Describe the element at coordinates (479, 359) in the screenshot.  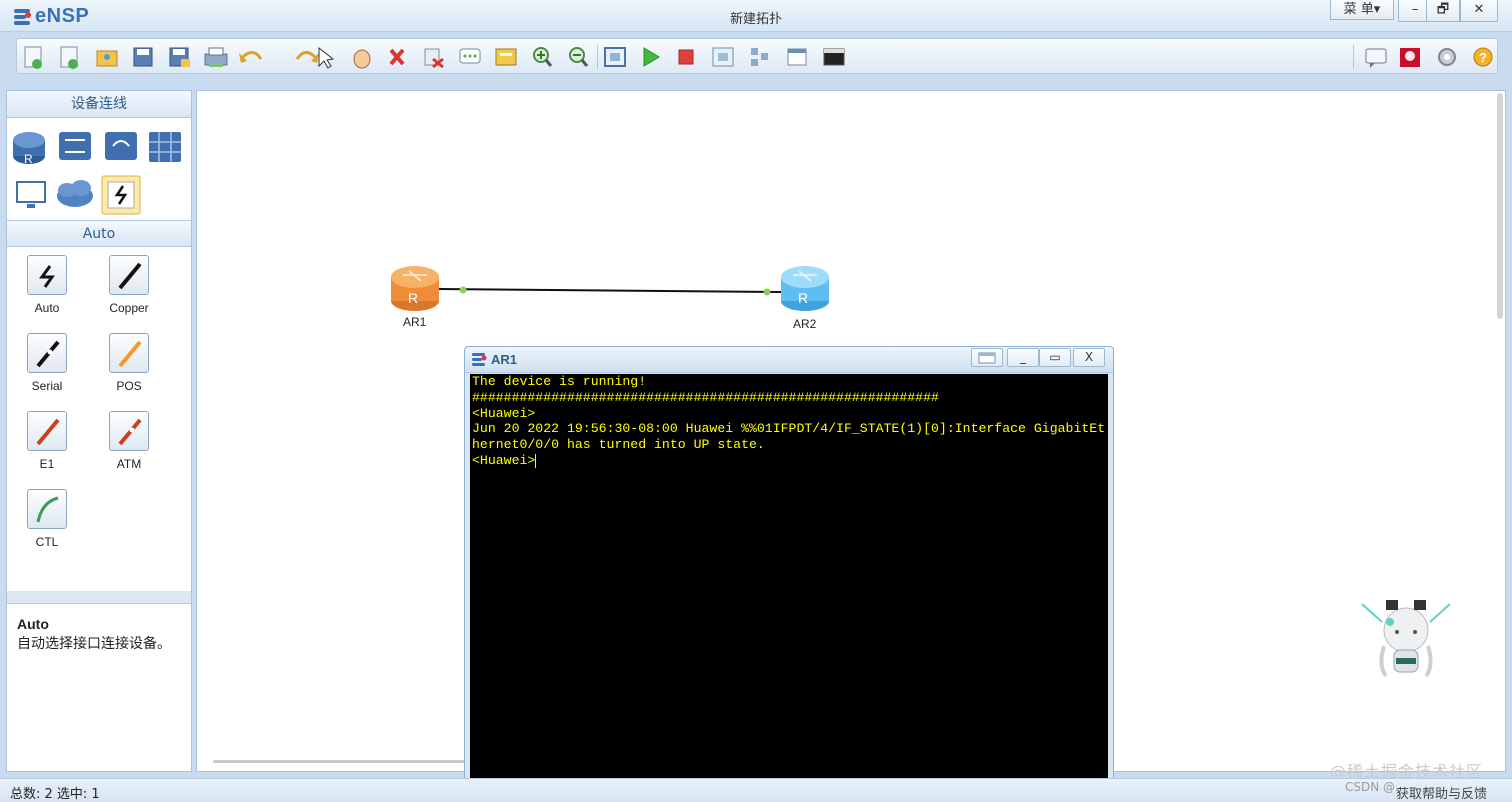
I see `console-logo-icon` at that location.